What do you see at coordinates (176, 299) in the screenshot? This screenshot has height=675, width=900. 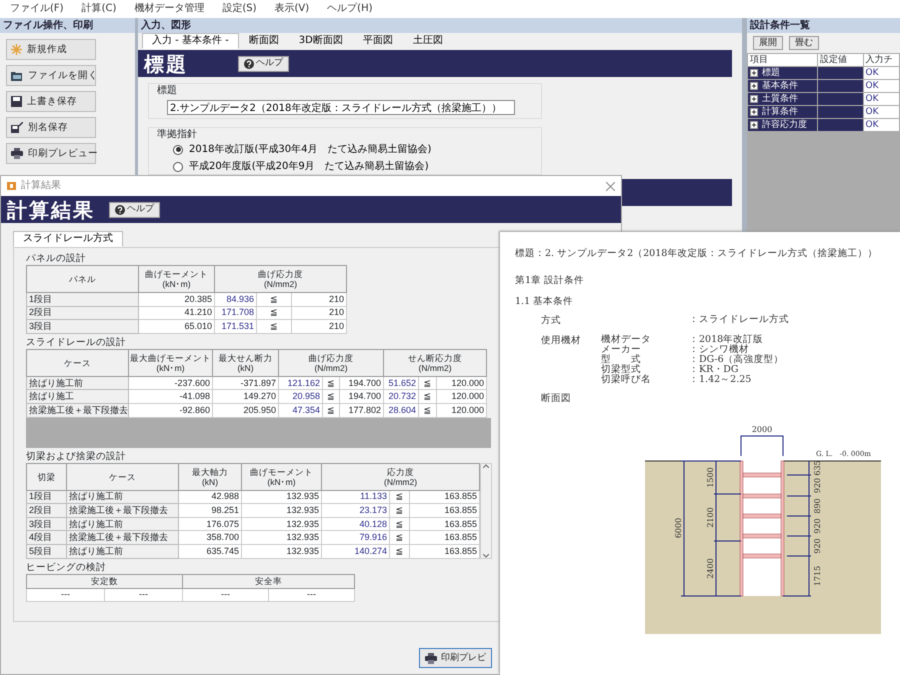 I see `table-cell: 20.385` at bounding box center [176, 299].